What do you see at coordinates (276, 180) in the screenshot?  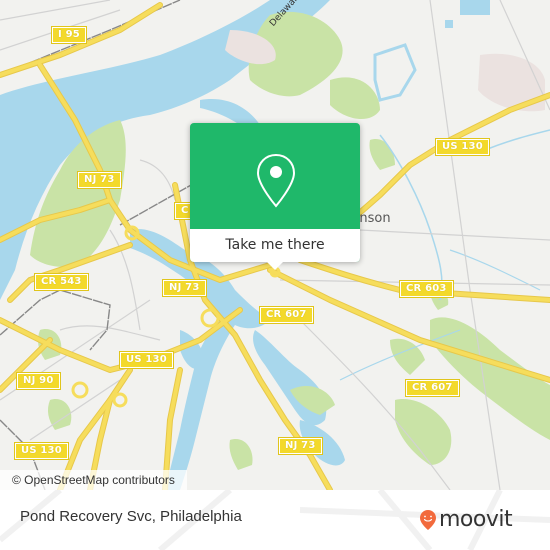 I see `map-pin-icon` at bounding box center [276, 180].